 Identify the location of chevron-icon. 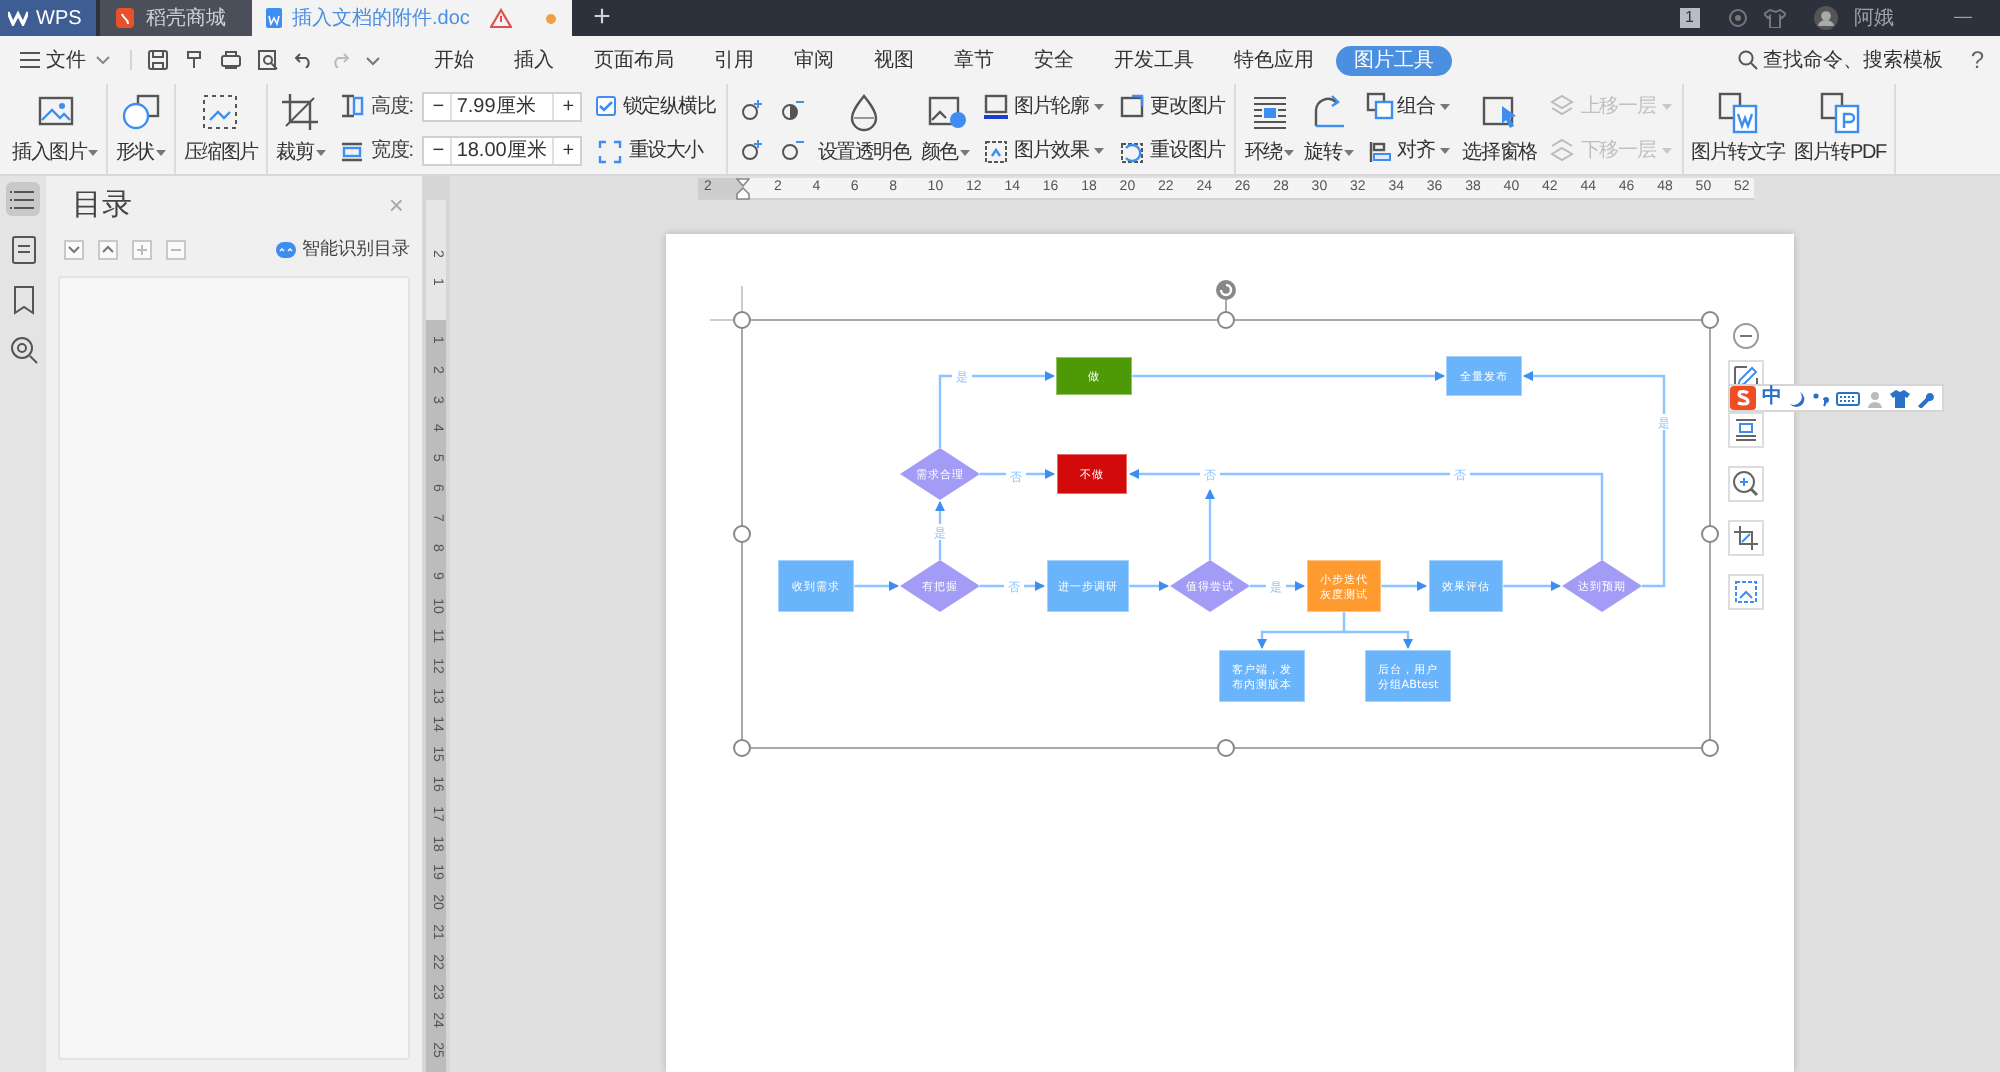
(103, 60).